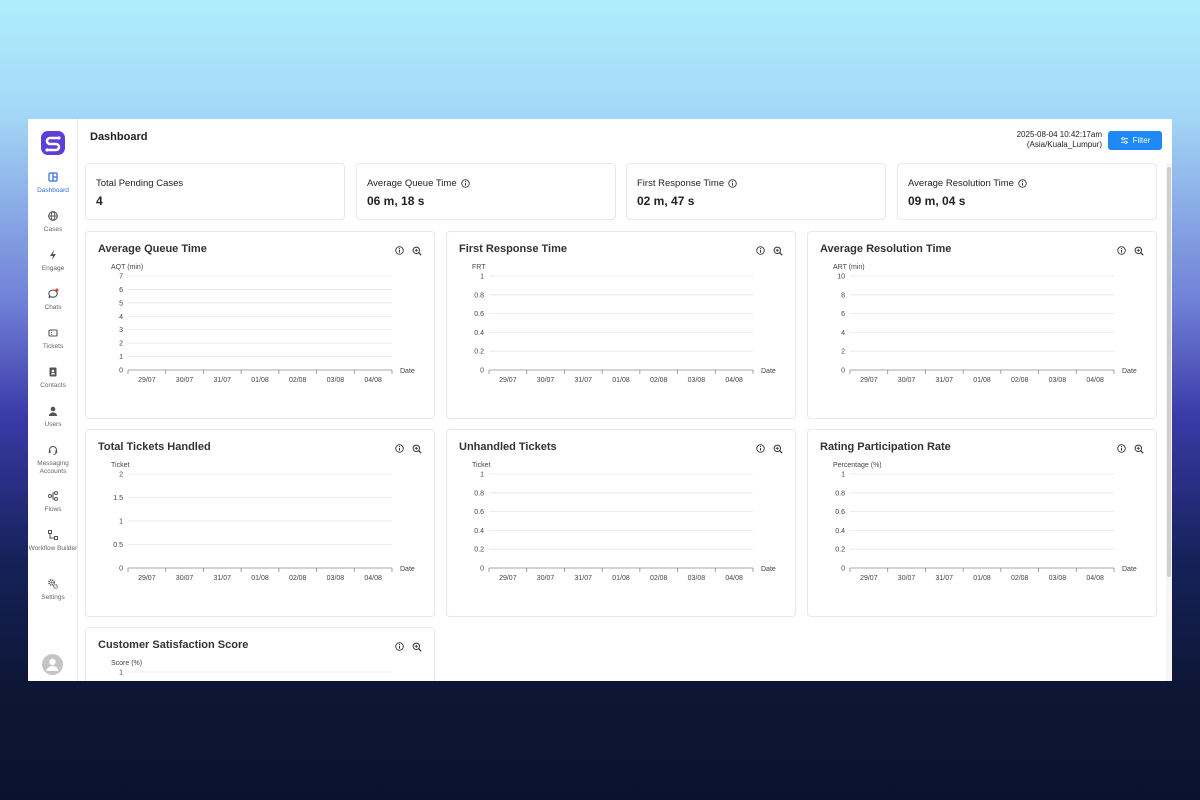 This screenshot has width=1200, height=800. I want to click on kpi-label-text: Average Queue Time, so click(412, 183).